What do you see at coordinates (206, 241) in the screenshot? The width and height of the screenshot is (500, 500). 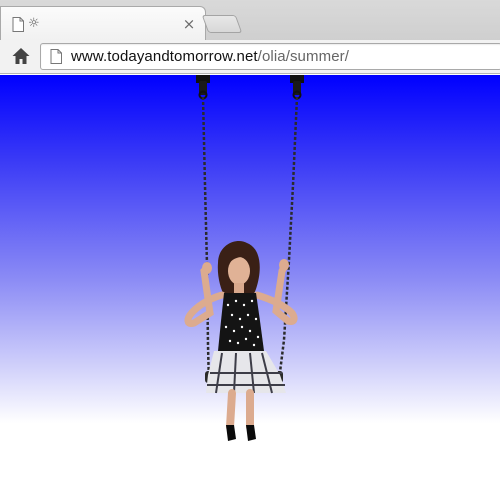 I see `left-swing-chain` at bounding box center [206, 241].